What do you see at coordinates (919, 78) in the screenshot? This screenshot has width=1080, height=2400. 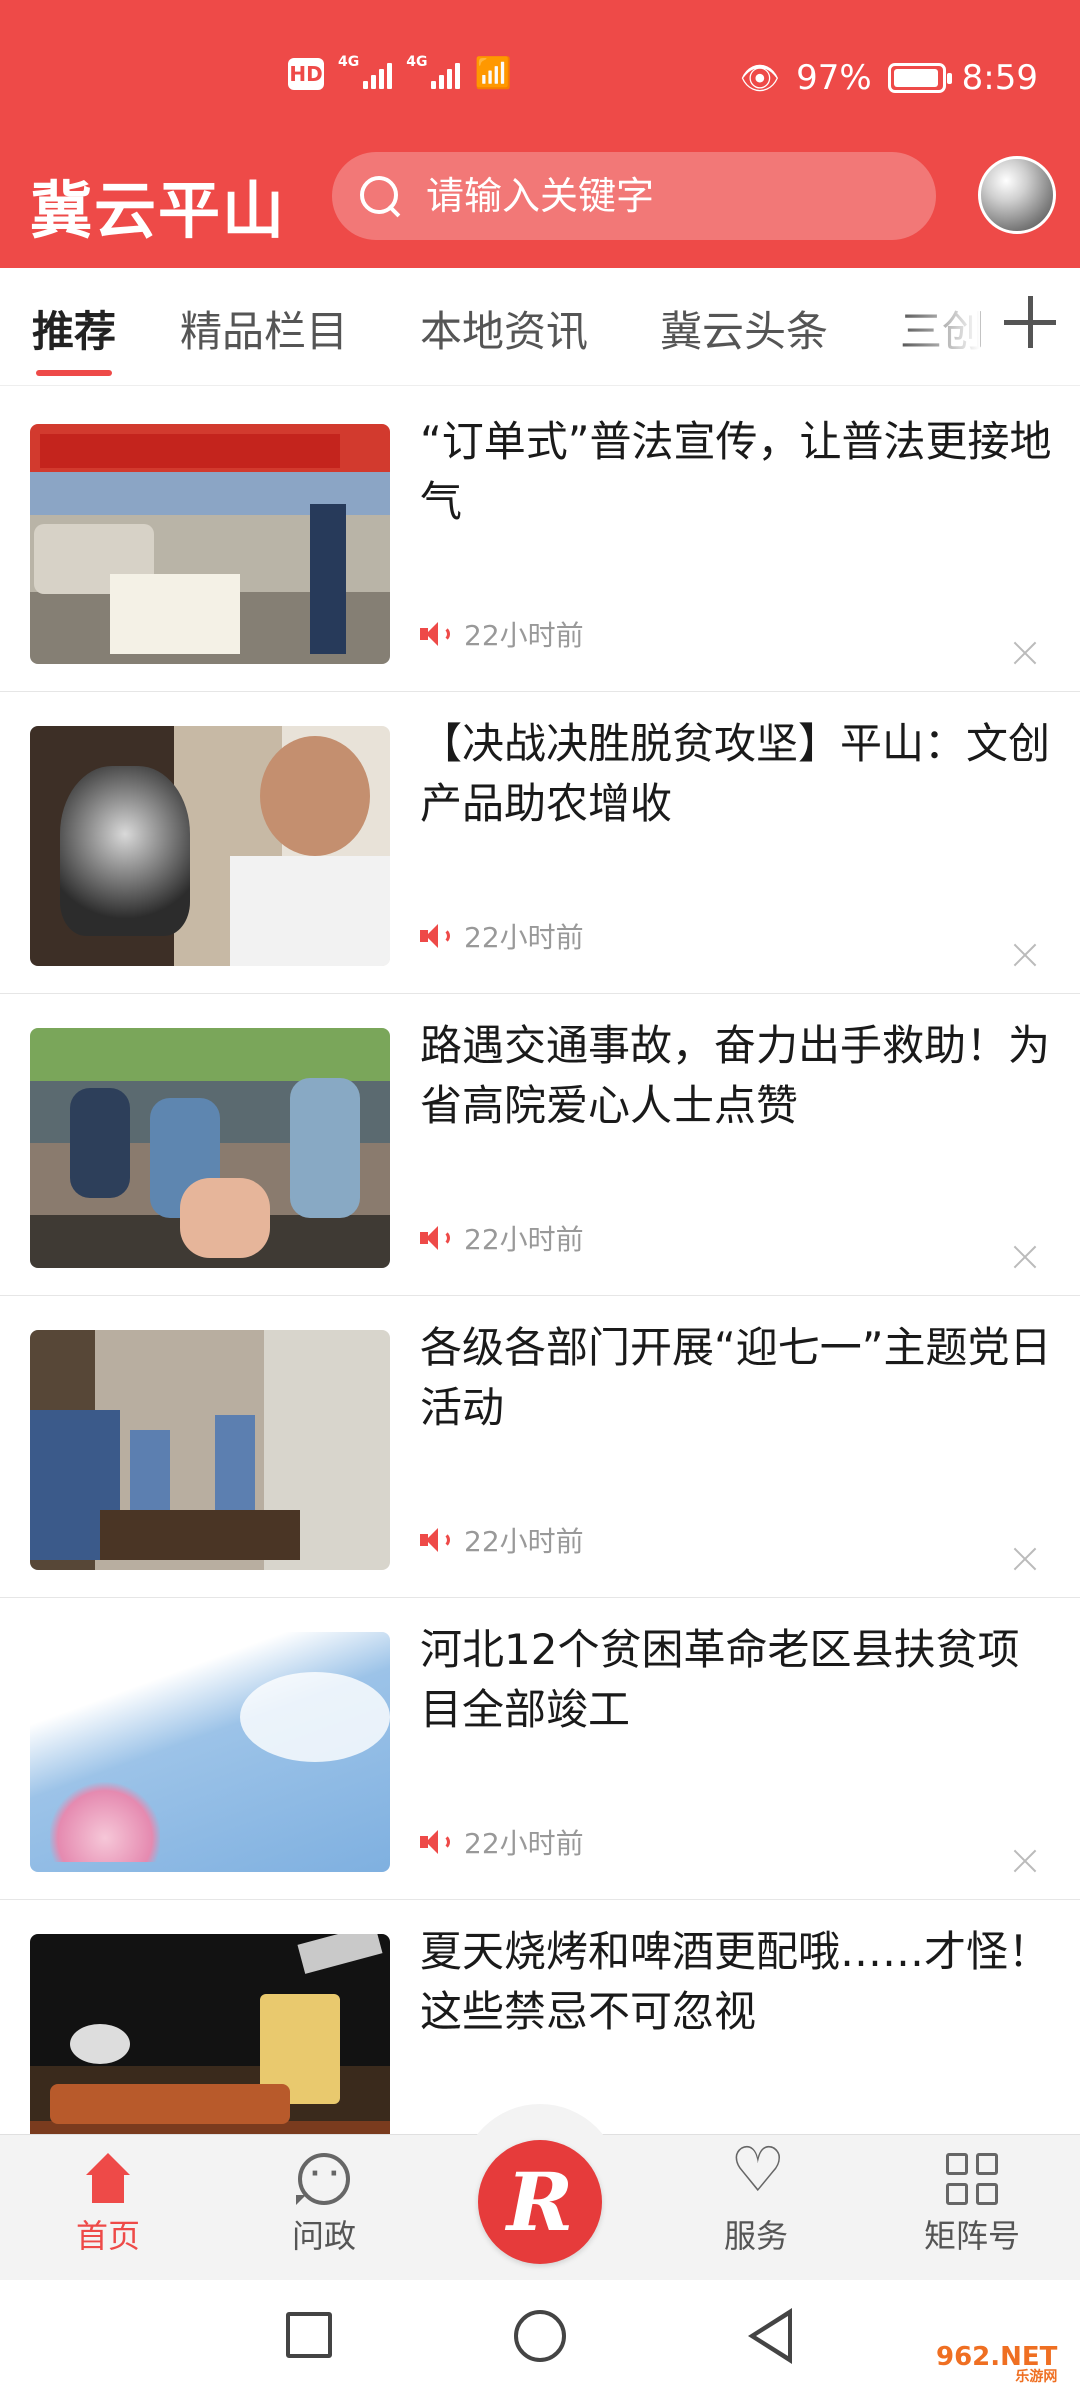 I see `battery-icon` at bounding box center [919, 78].